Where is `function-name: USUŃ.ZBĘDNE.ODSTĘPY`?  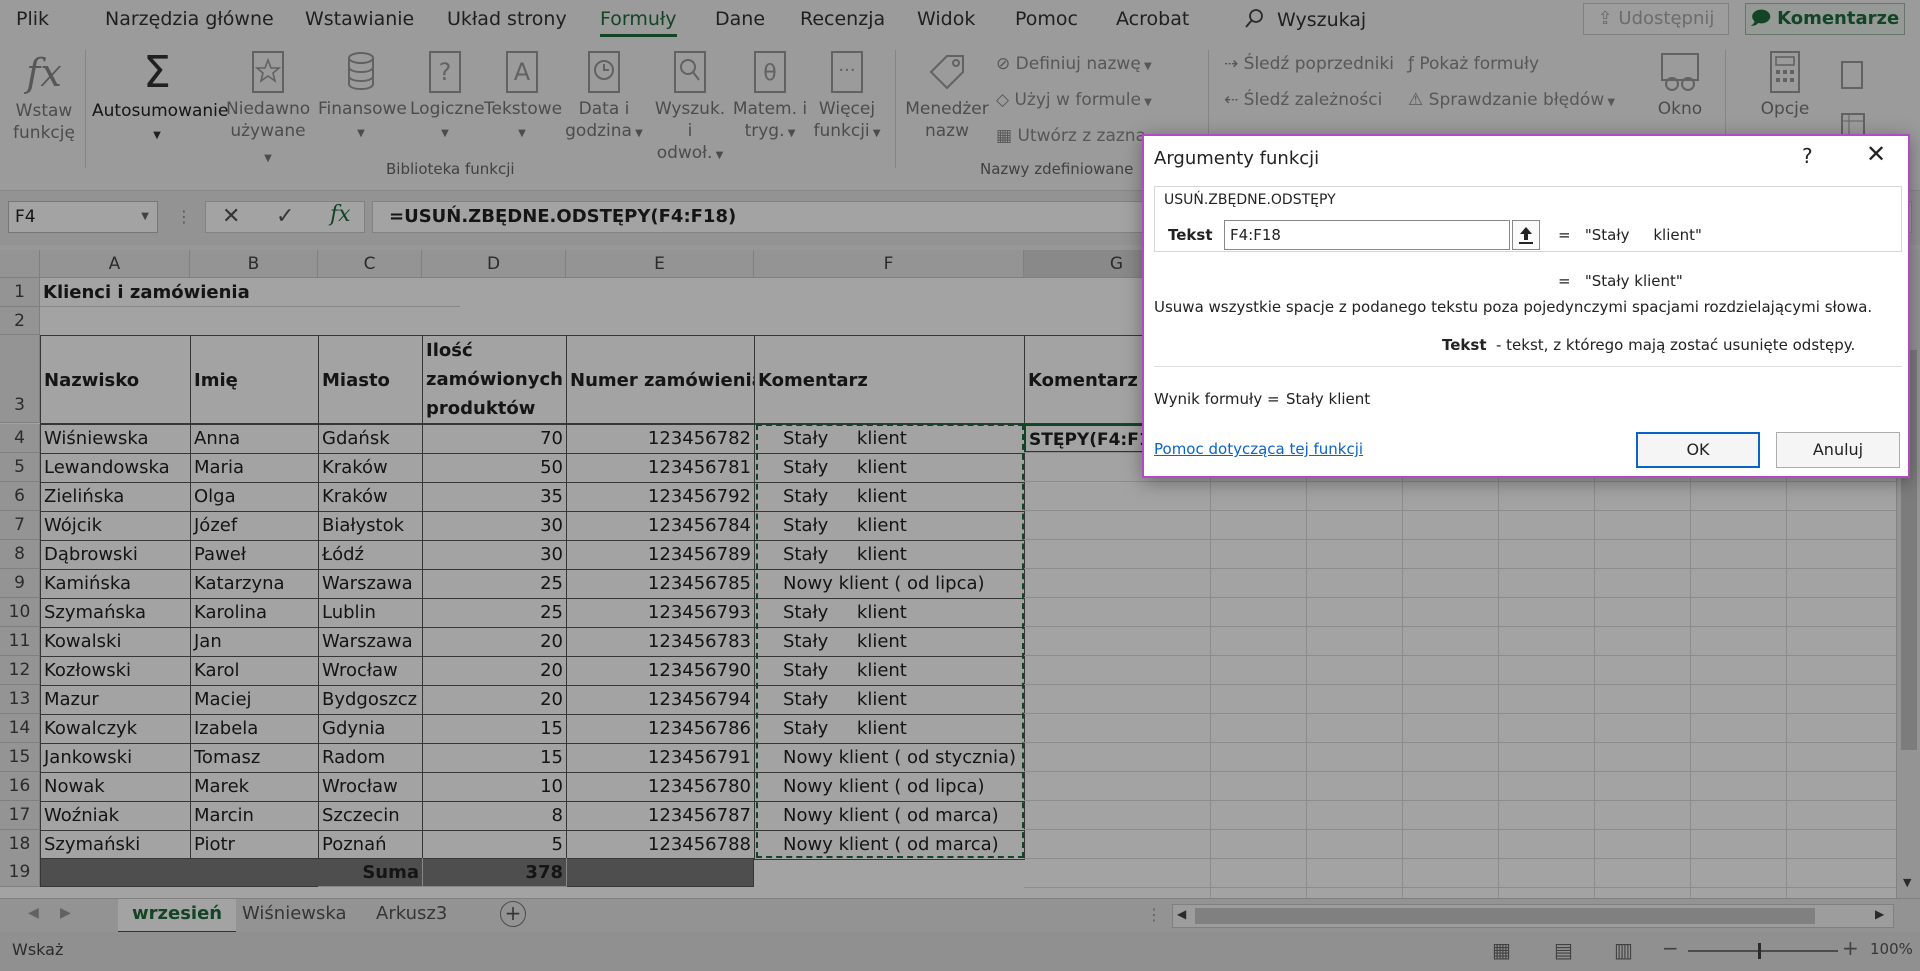
function-name: USUŃ.ZBĘDNE.ODSTĘPY is located at coordinates (1250, 200).